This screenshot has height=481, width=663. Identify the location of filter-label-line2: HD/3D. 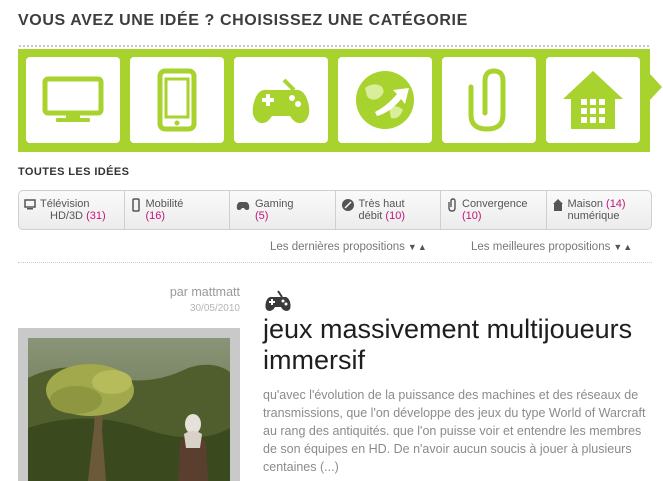
(67, 216).